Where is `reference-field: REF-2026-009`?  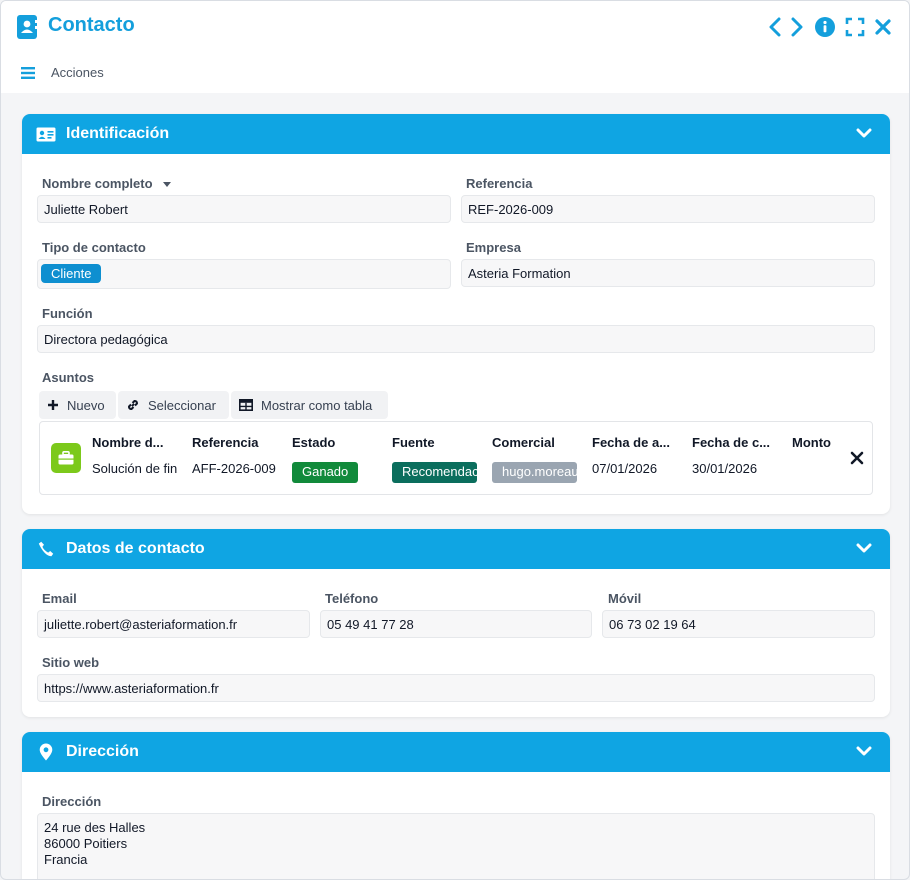
reference-field: REF-2026-009 is located at coordinates (668, 209).